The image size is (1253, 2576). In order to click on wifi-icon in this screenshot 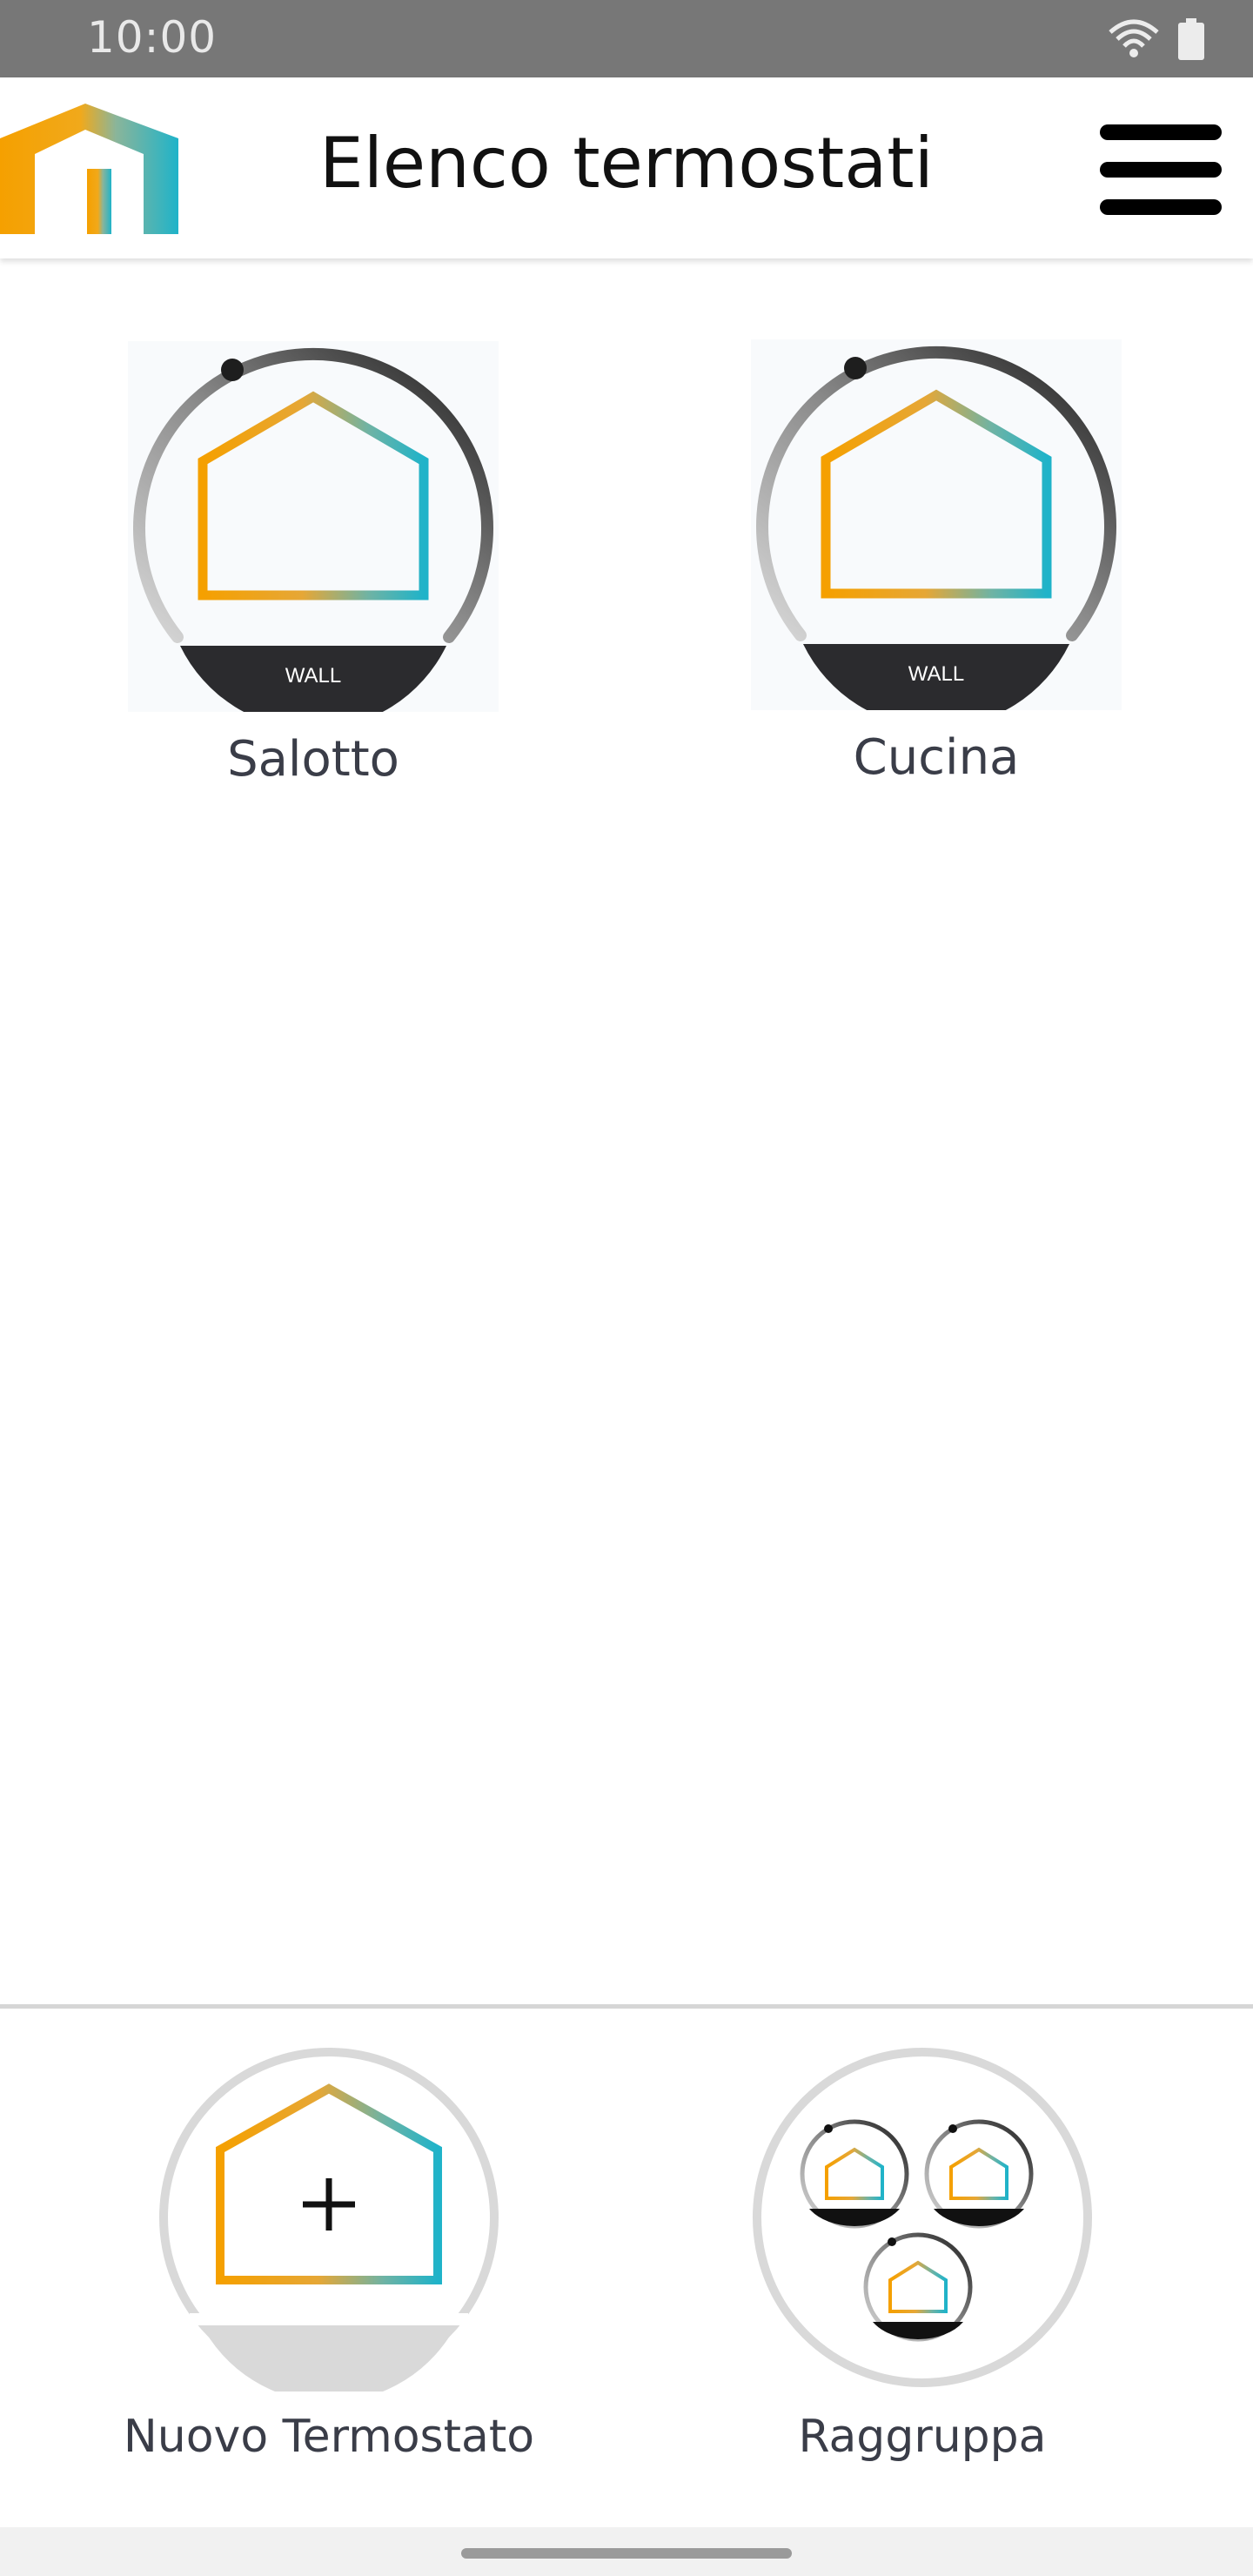, I will do `click(1134, 38)`.